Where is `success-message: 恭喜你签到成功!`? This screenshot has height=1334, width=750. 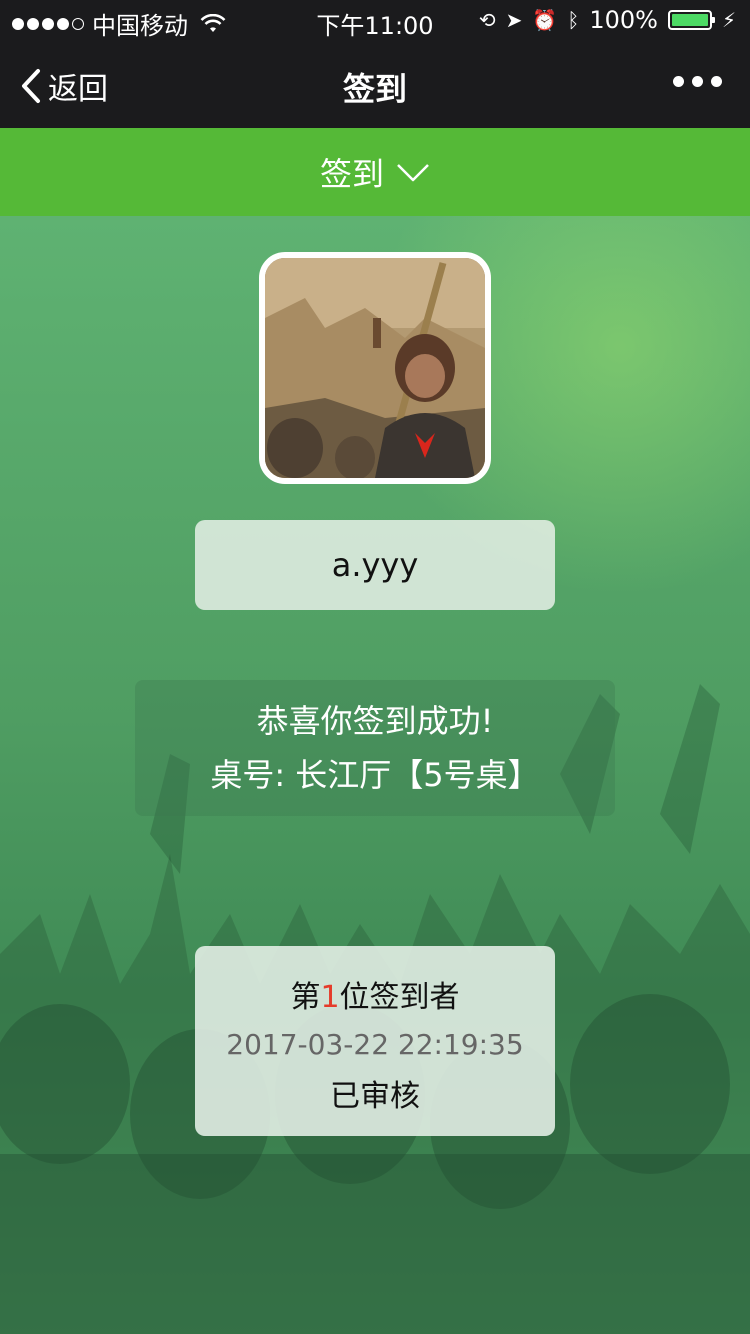
success-message: 恭喜你签到成功! is located at coordinates (375, 721).